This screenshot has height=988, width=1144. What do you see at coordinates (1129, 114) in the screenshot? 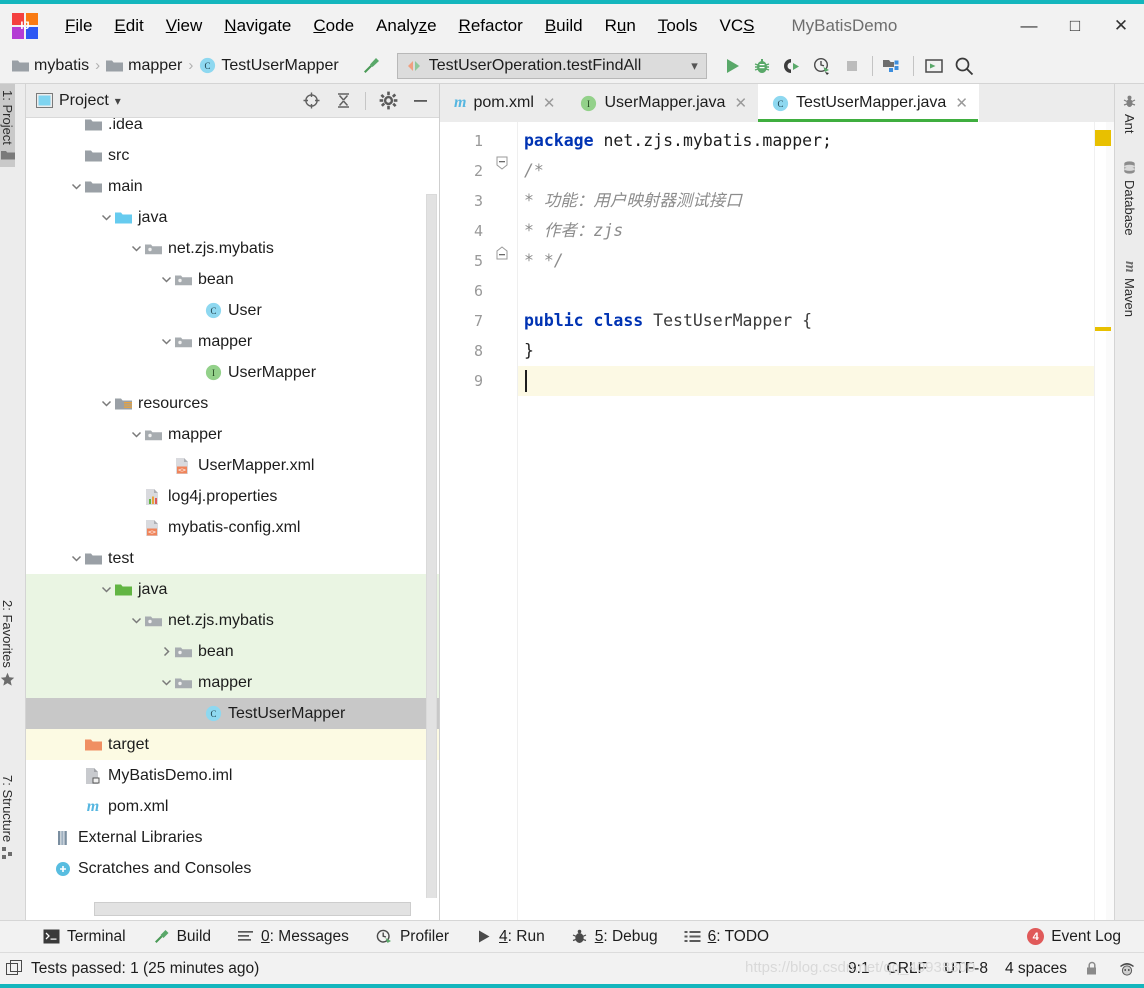
I see `sidebar-item-ant: Ant` at bounding box center [1129, 114].